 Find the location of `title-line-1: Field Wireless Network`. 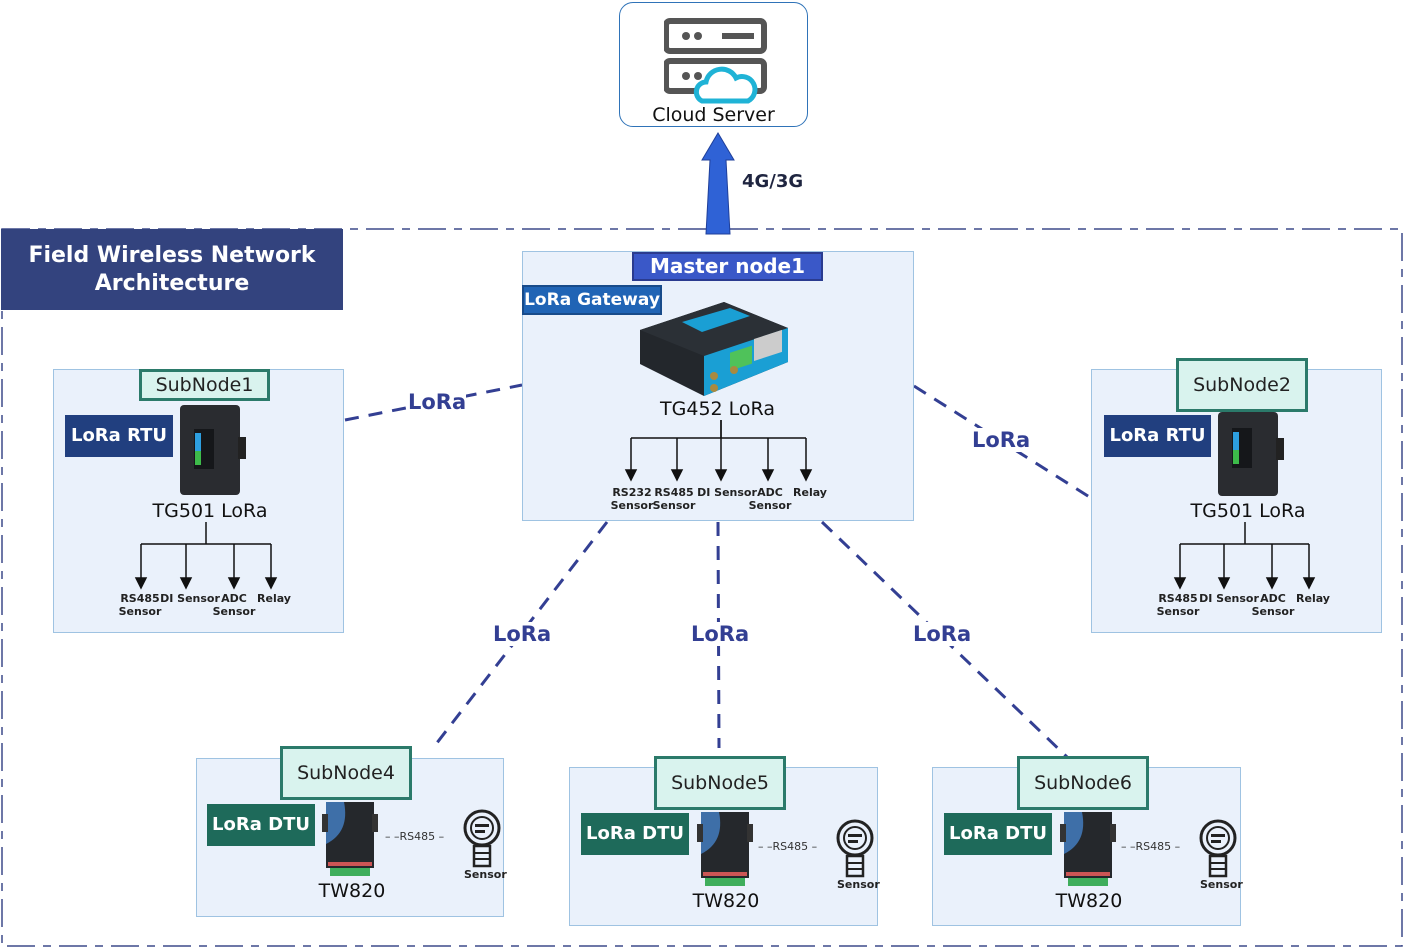

title-line-1: Field Wireless Network is located at coordinates (172, 255).